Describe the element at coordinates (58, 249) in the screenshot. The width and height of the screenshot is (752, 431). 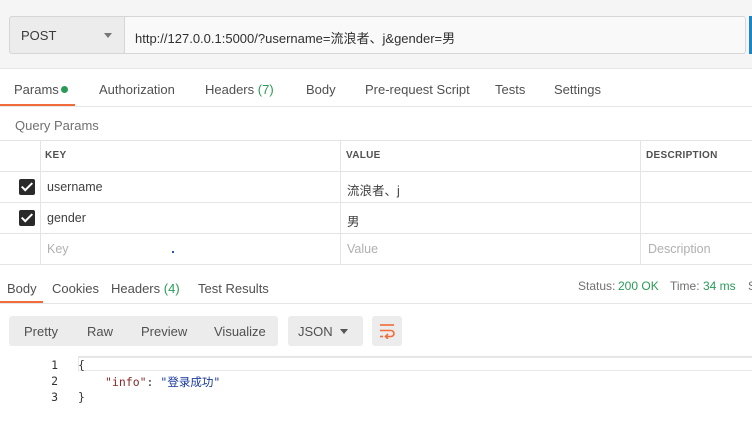
I see `new-key-input: Key` at that location.